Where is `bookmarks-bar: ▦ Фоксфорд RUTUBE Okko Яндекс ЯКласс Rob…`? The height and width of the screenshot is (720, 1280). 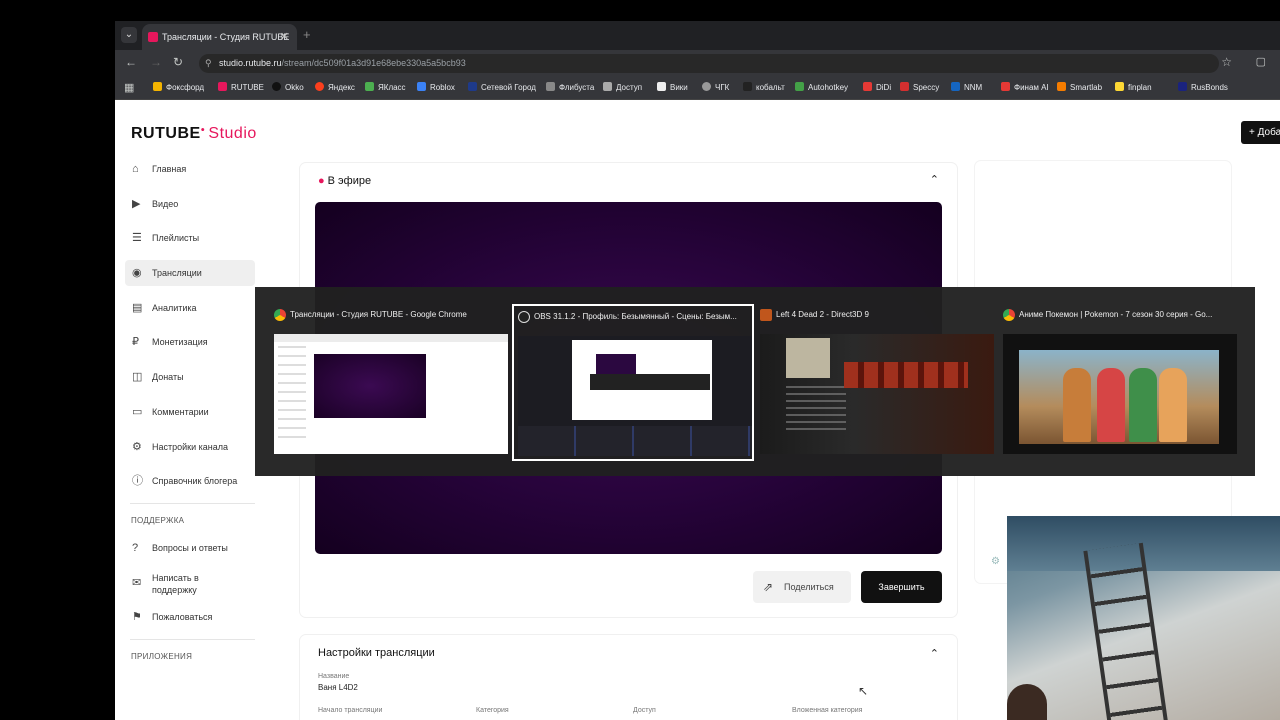
bookmarks-bar: ▦ Фоксфорд RUTUBE Okko Яндекс ЯКласс Rob… is located at coordinates (697, 88).